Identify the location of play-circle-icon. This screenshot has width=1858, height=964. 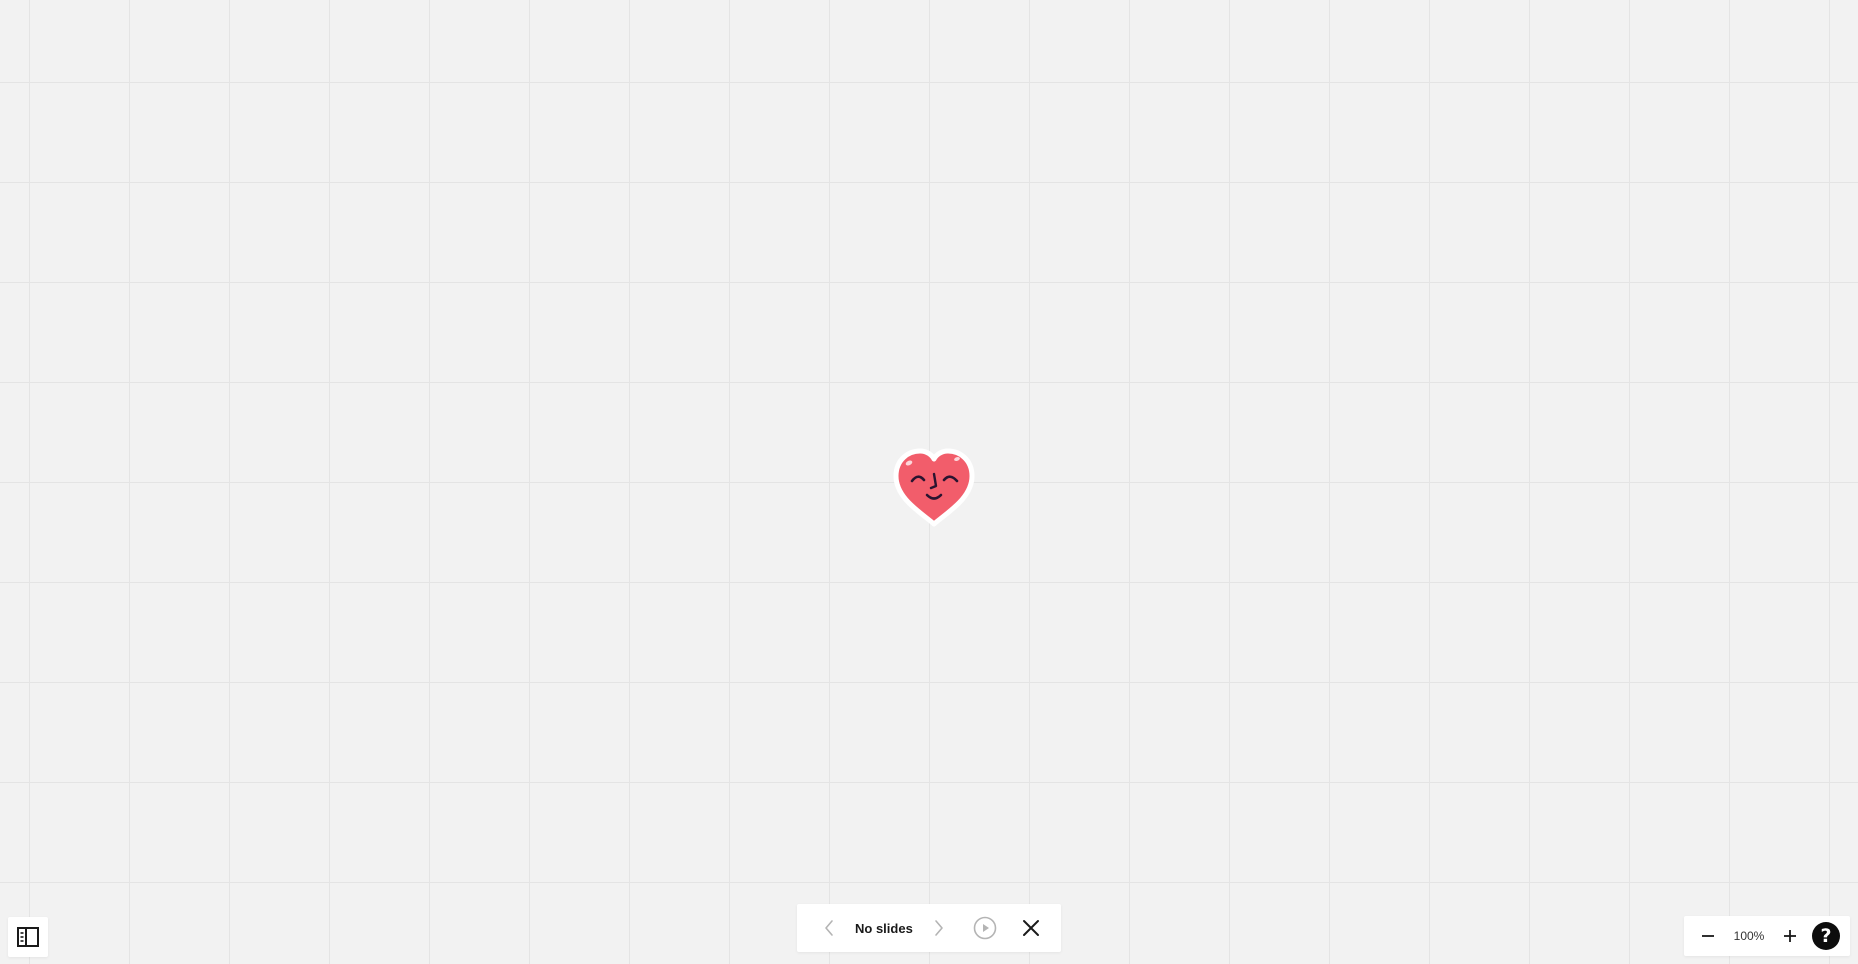
(985, 928).